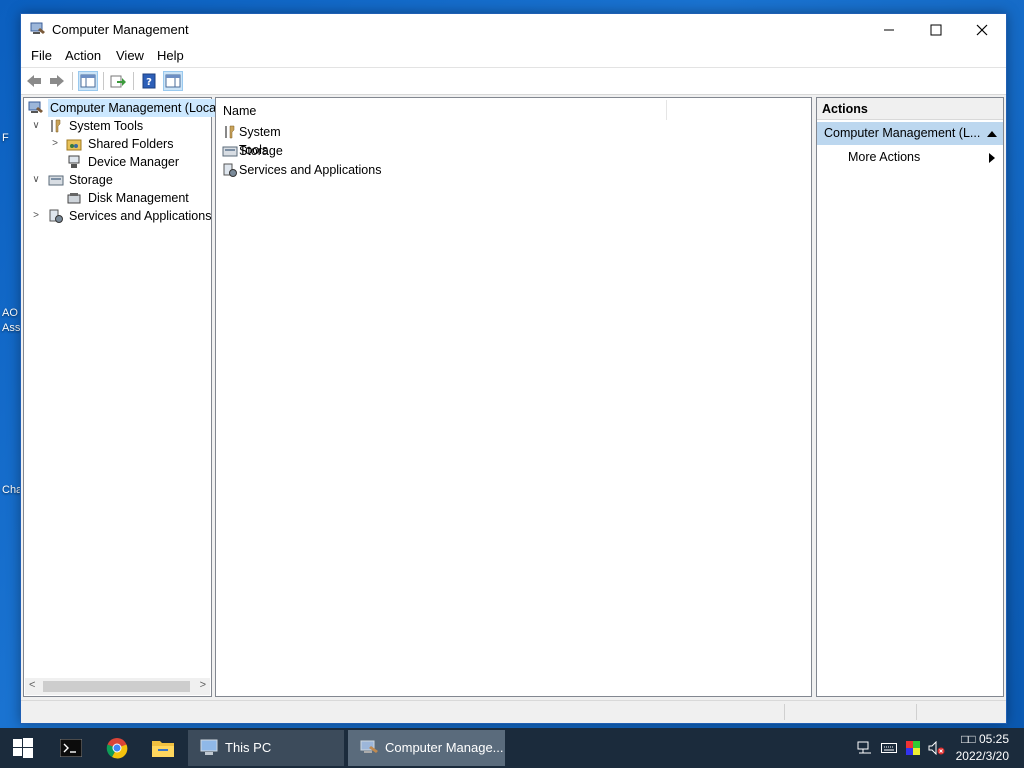  I want to click on tree-item-disk-management: Disk Management, so click(117, 198).